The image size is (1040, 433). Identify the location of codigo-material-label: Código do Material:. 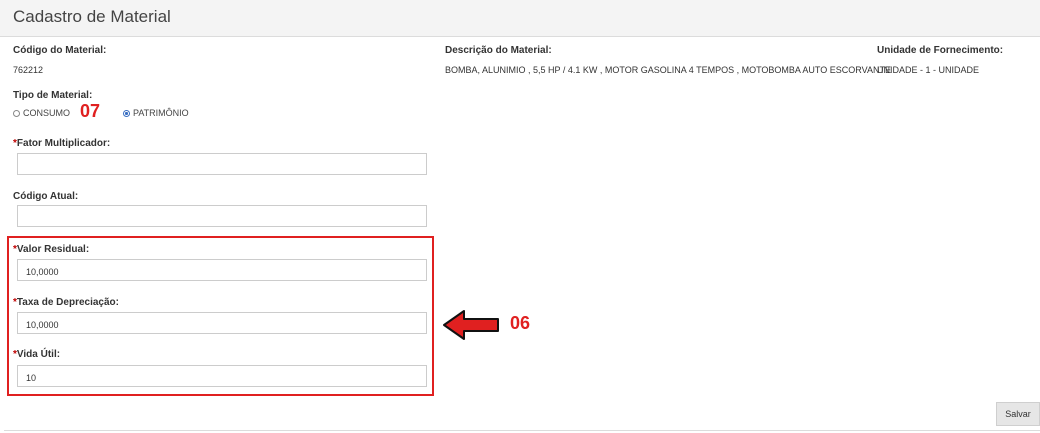
(60, 50).